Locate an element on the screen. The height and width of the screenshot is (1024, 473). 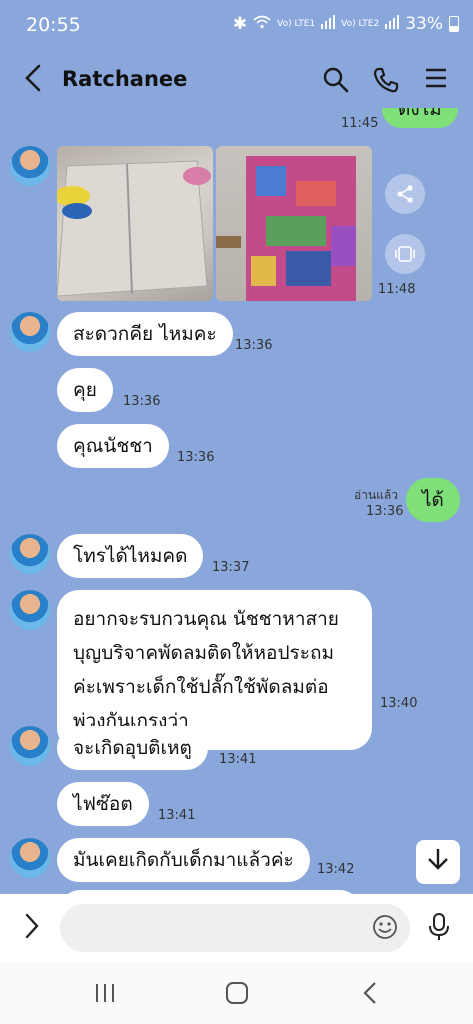
network-1-label: Vo) LTE1 is located at coordinates (296, 23).